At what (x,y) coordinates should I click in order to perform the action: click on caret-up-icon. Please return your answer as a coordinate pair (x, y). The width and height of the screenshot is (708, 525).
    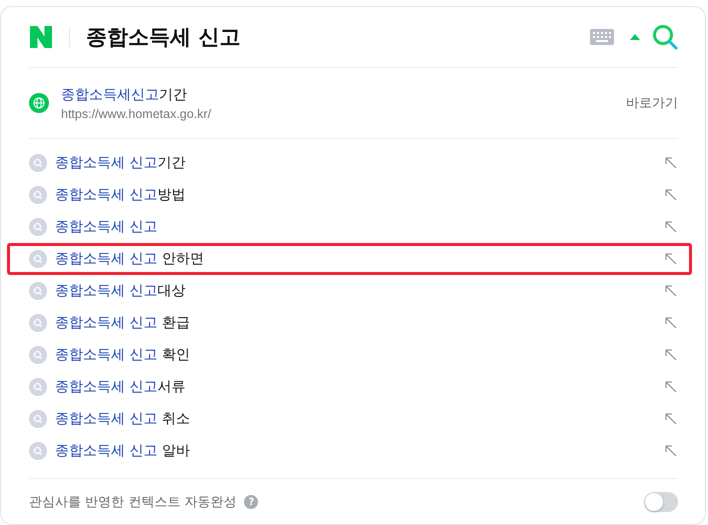
    Looking at the image, I should click on (635, 37).